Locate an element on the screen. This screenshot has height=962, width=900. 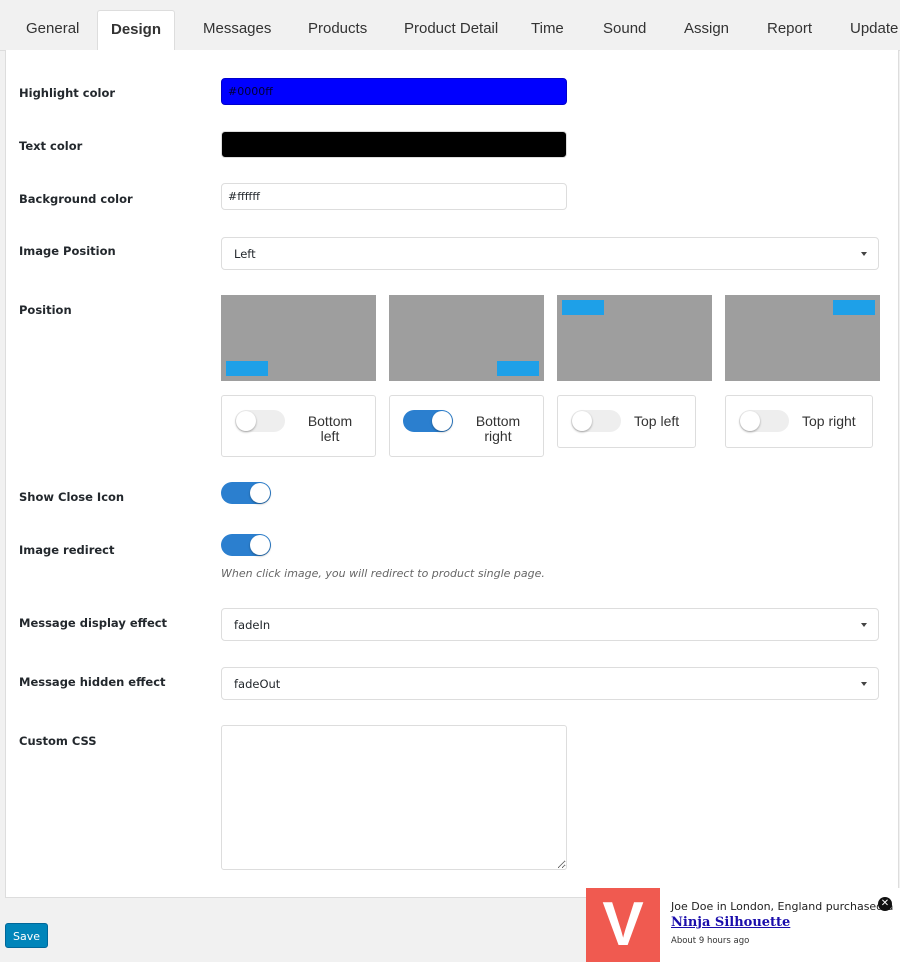
top-left-label: Top left is located at coordinates (657, 421).